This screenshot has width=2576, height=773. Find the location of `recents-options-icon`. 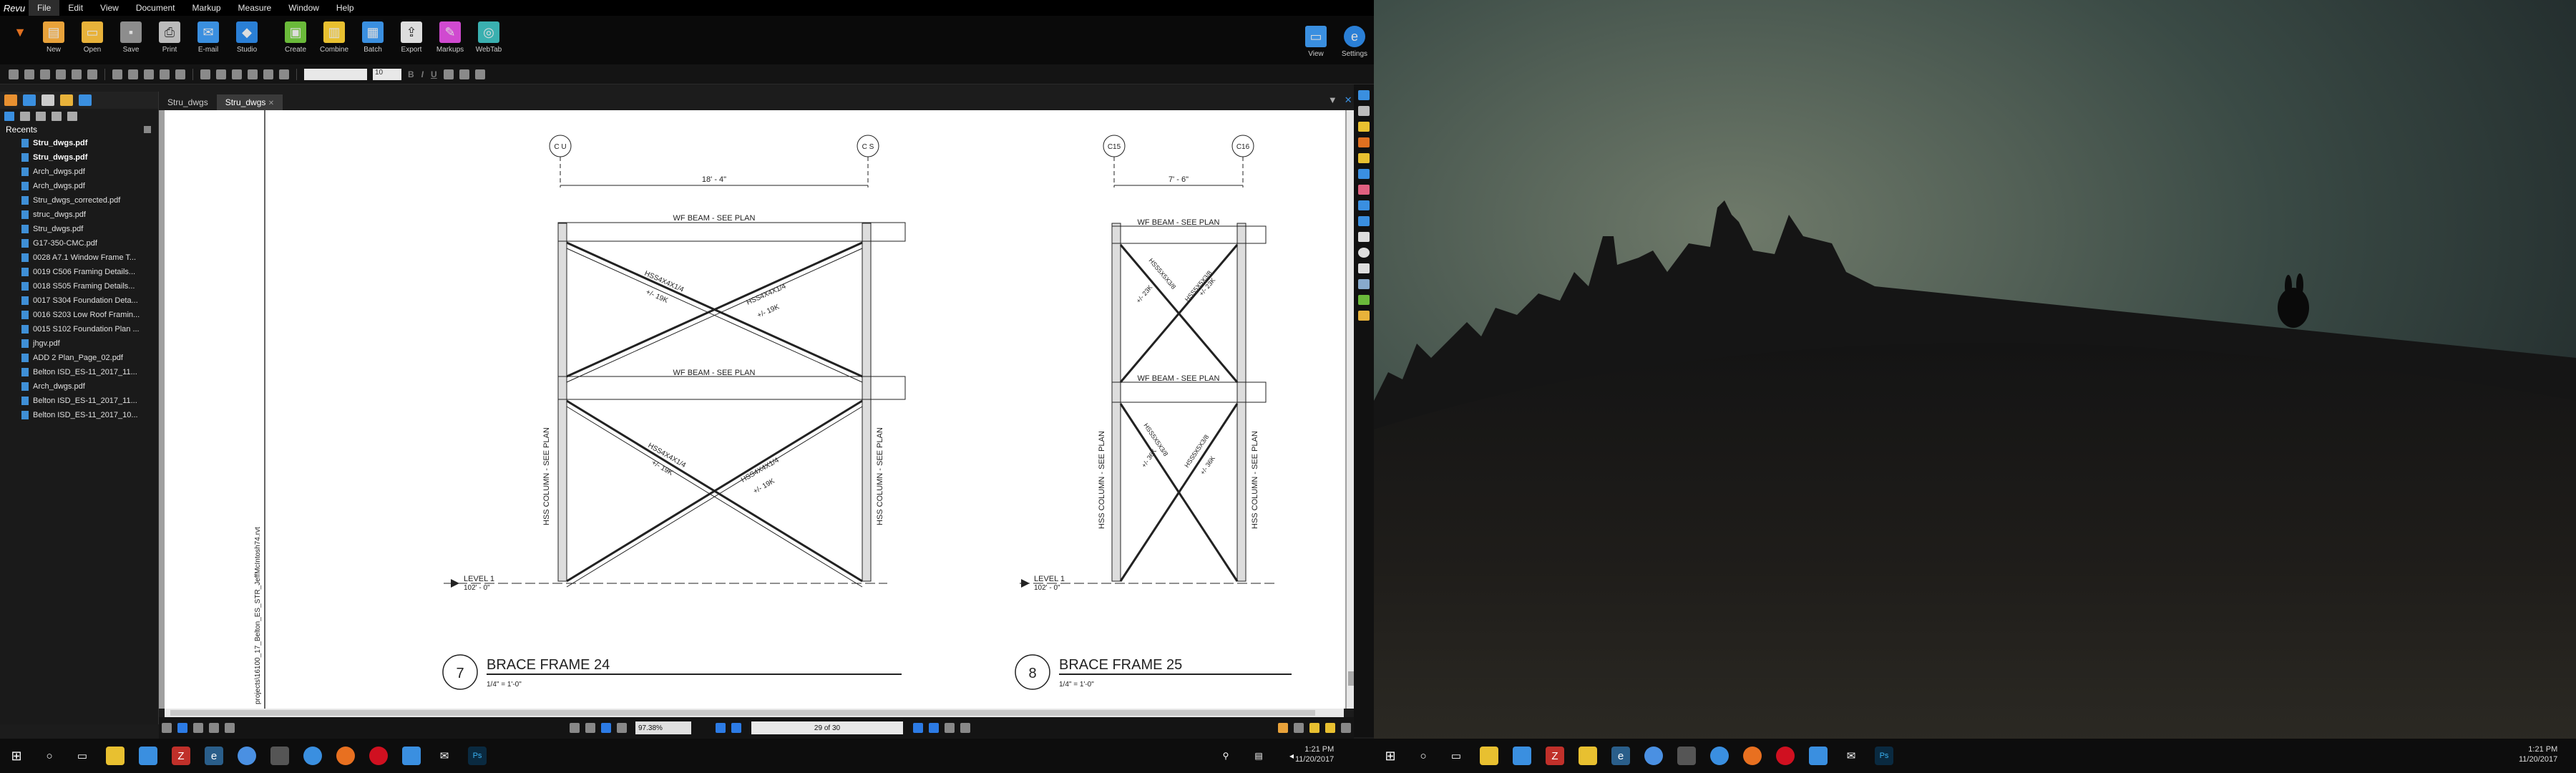

recents-options-icon is located at coordinates (147, 129).